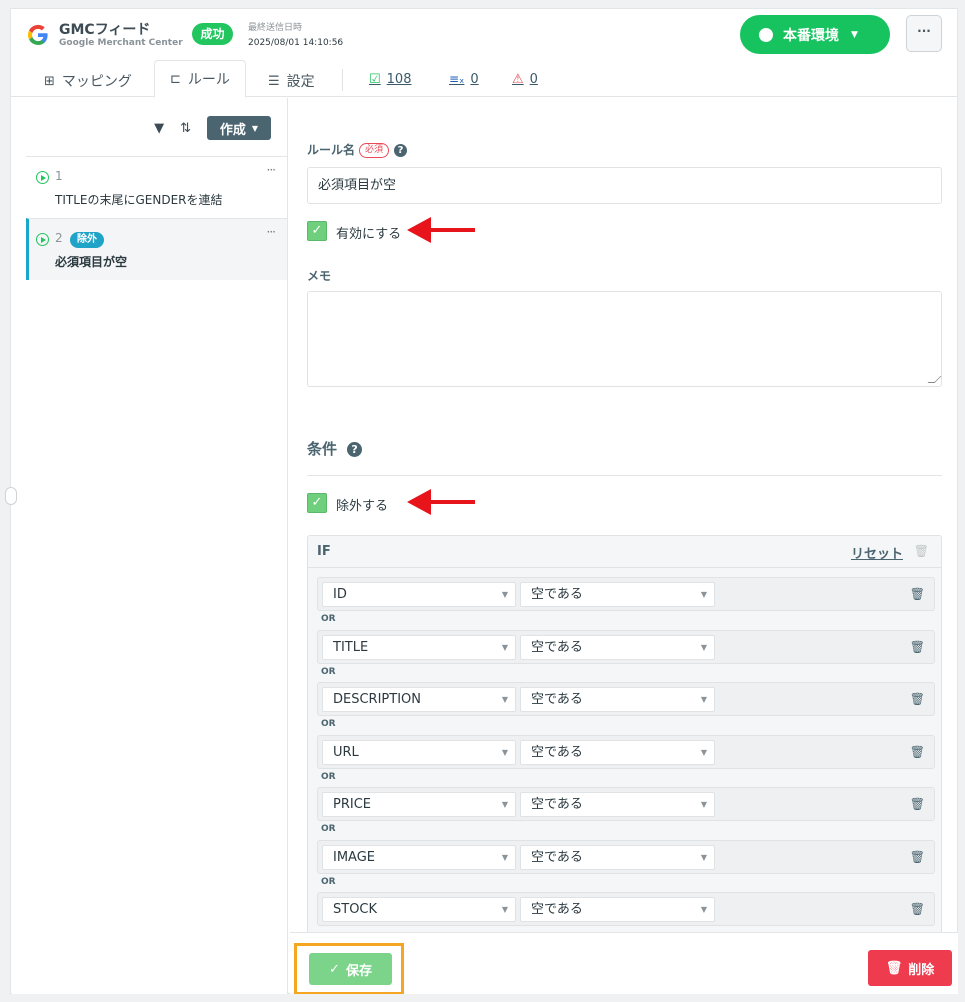 The image size is (965, 1002). What do you see at coordinates (419, 752) in the screenshot?
I see `condition-field-select: URL ▼` at bounding box center [419, 752].